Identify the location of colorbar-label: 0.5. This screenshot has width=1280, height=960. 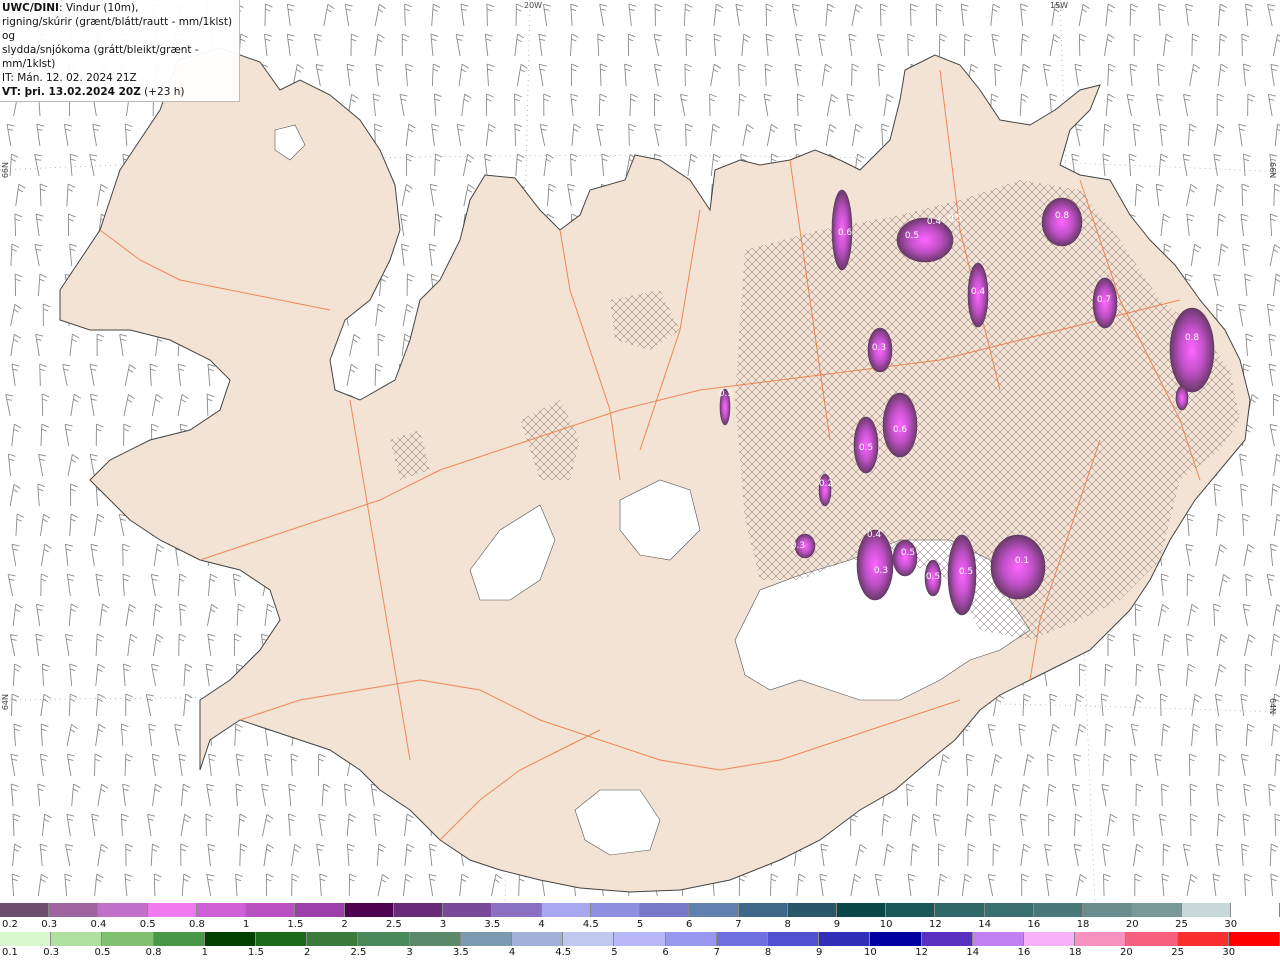
(147, 924).